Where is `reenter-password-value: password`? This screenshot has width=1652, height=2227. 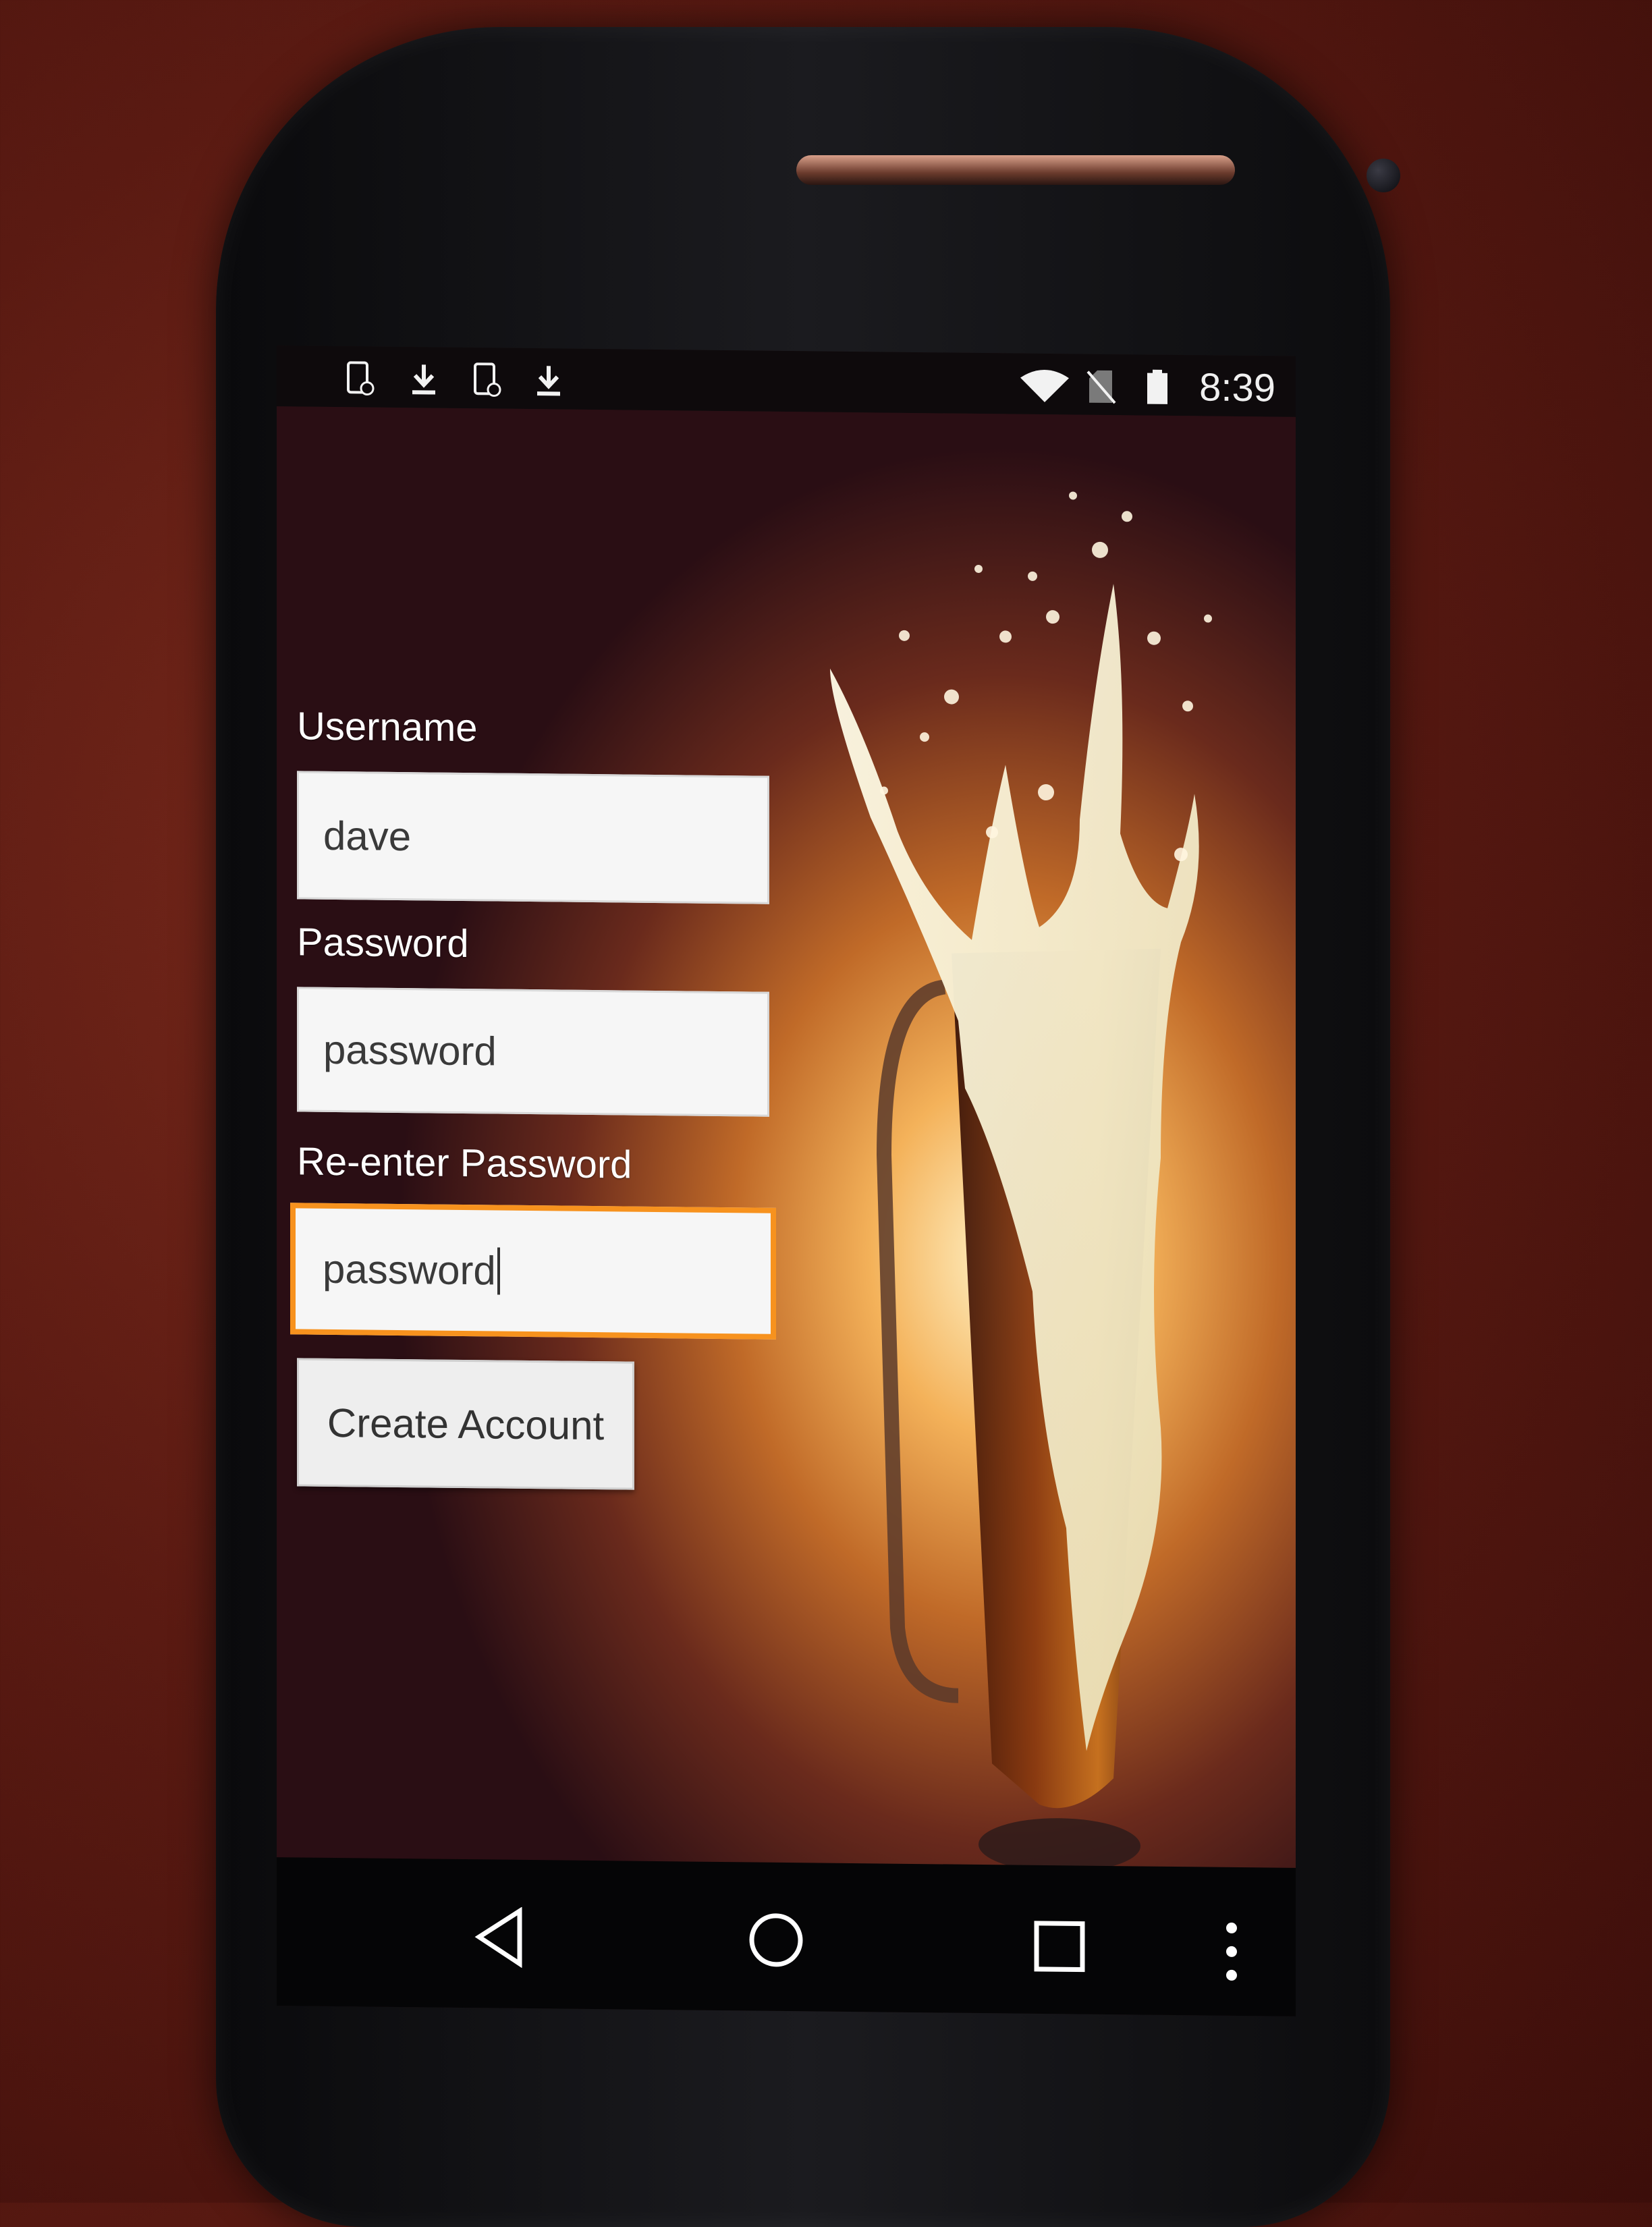
reenter-password-value: password is located at coordinates (409, 1270).